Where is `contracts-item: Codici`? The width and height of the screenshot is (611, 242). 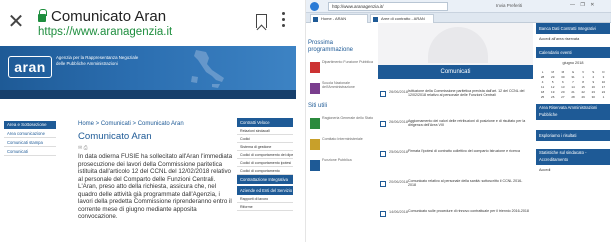
contracts-item: Codici is located at coordinates (265, 139).